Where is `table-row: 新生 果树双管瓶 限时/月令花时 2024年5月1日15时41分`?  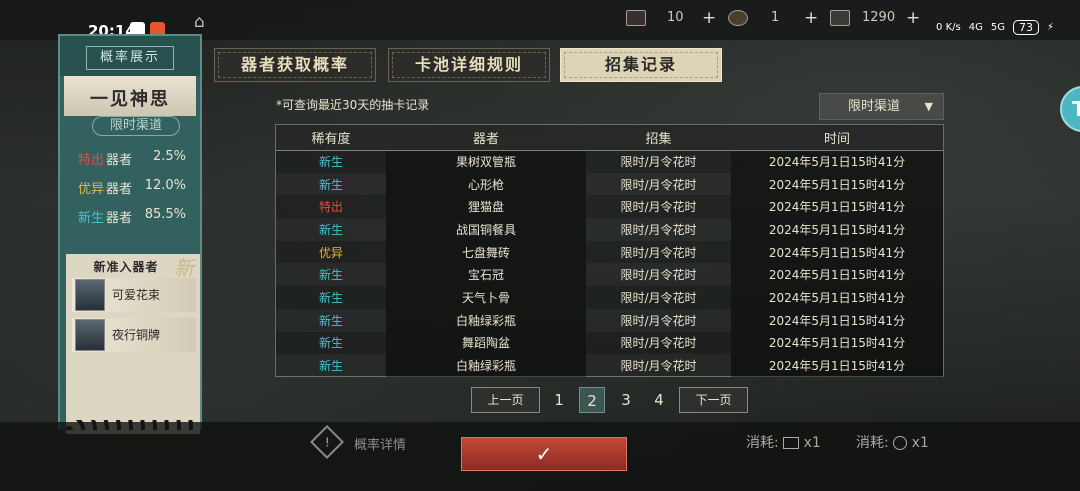
table-row: 新生 果树双管瓶 限时/月令花时 2024年5月1日15时41分 is located at coordinates (609, 161).